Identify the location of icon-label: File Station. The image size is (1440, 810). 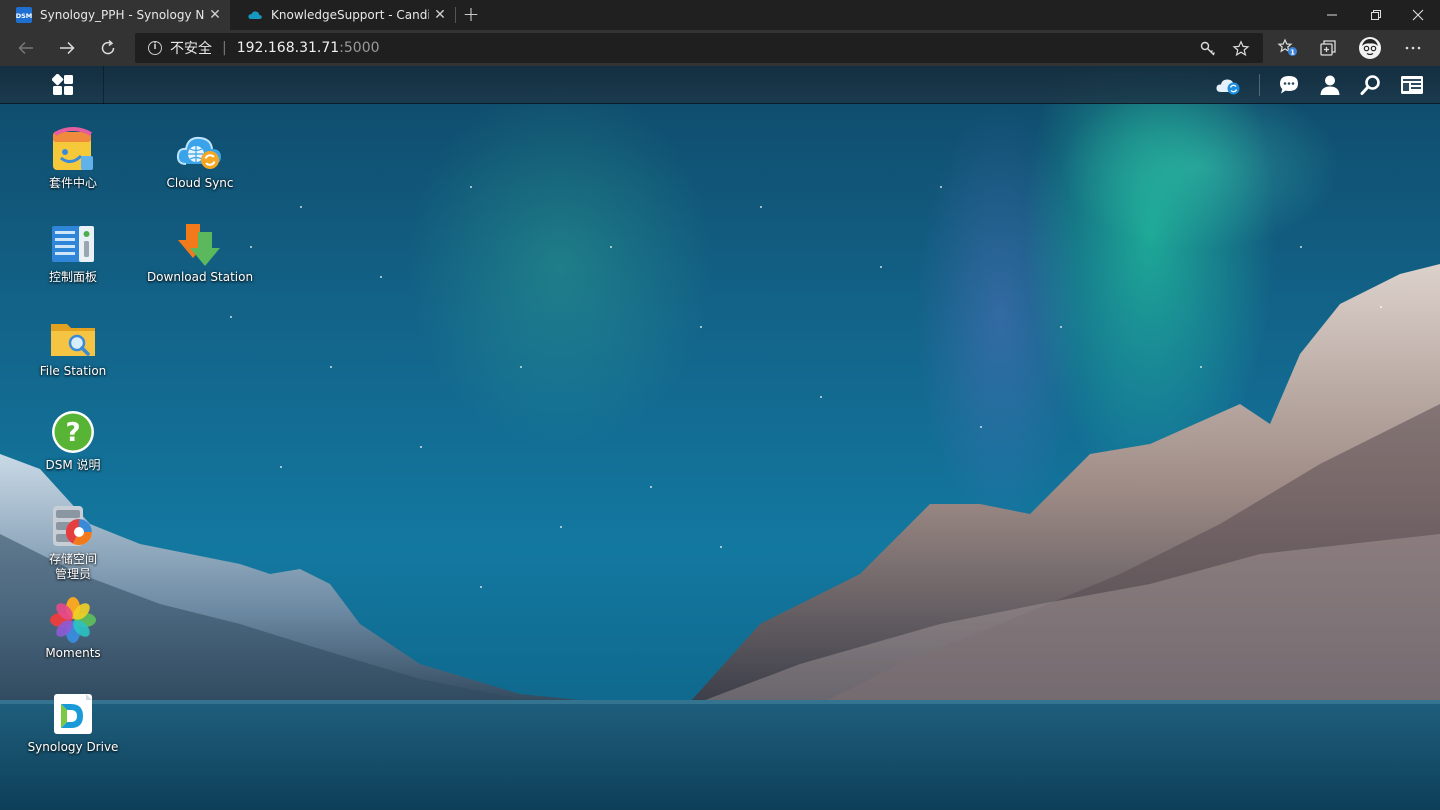
(73, 371).